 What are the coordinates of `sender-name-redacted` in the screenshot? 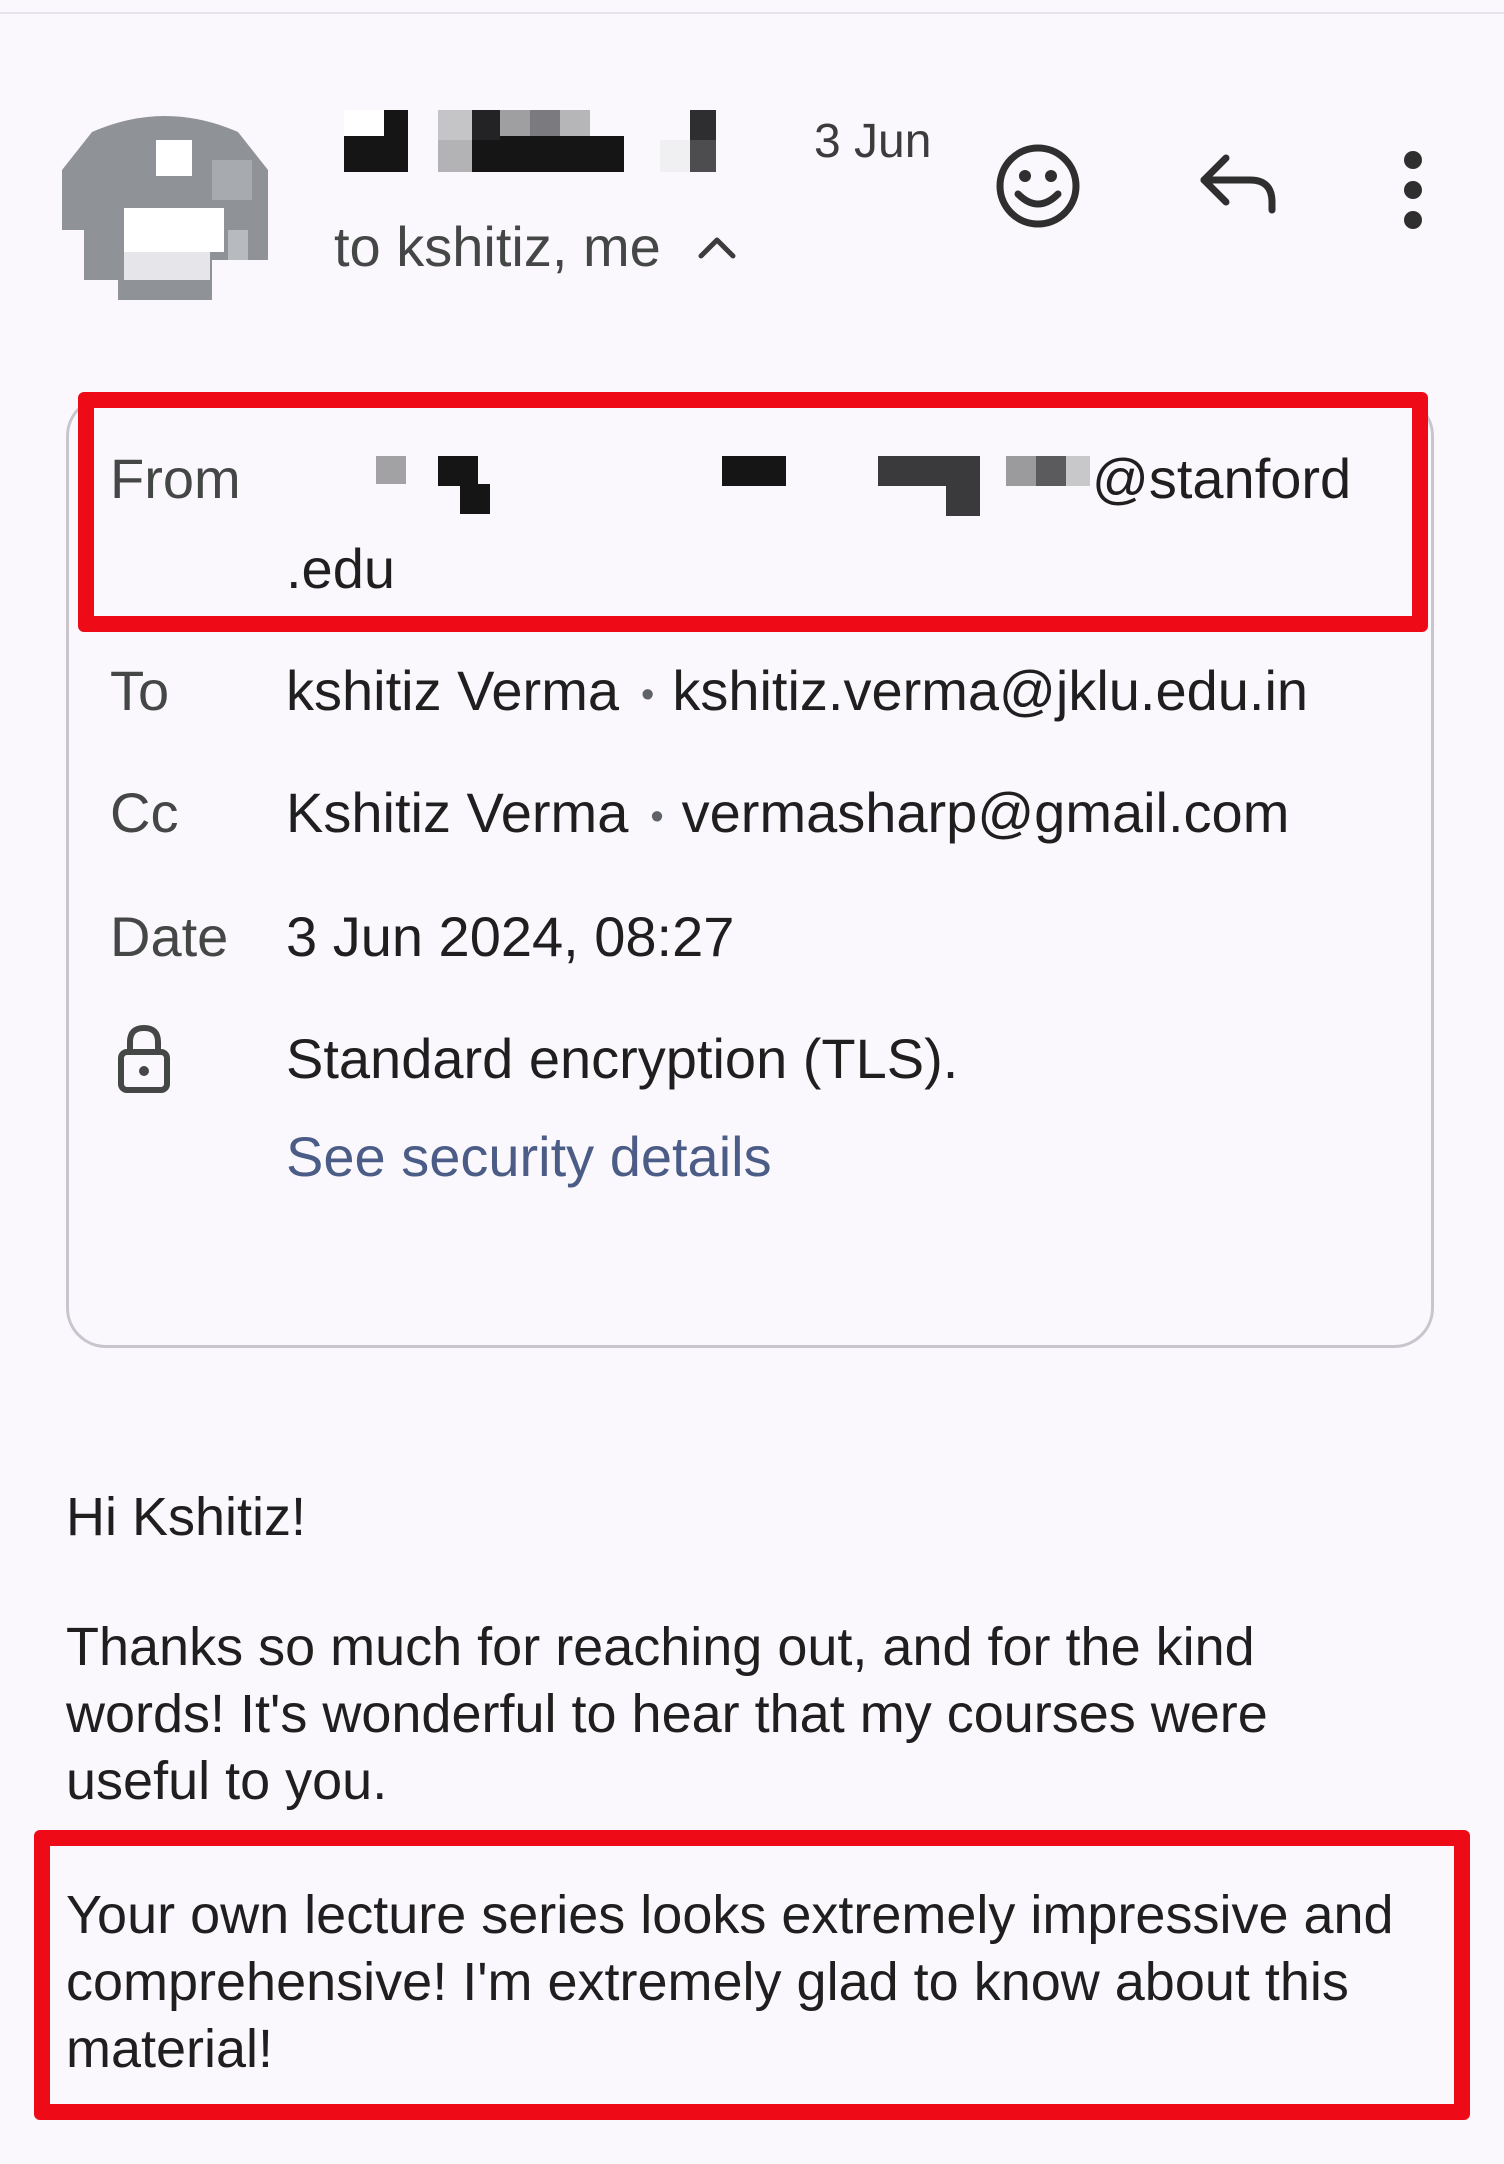 It's located at (530, 141).